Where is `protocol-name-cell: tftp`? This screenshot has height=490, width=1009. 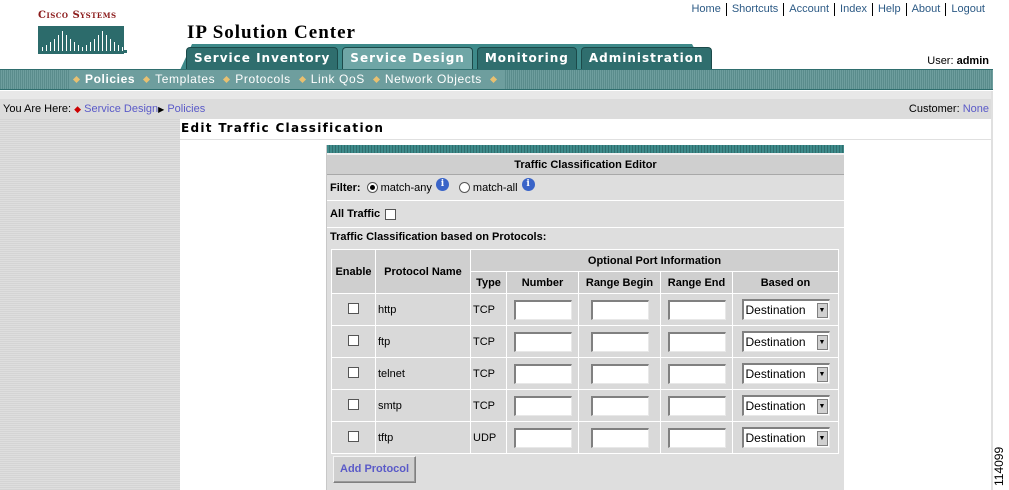 protocol-name-cell: tftp is located at coordinates (423, 437).